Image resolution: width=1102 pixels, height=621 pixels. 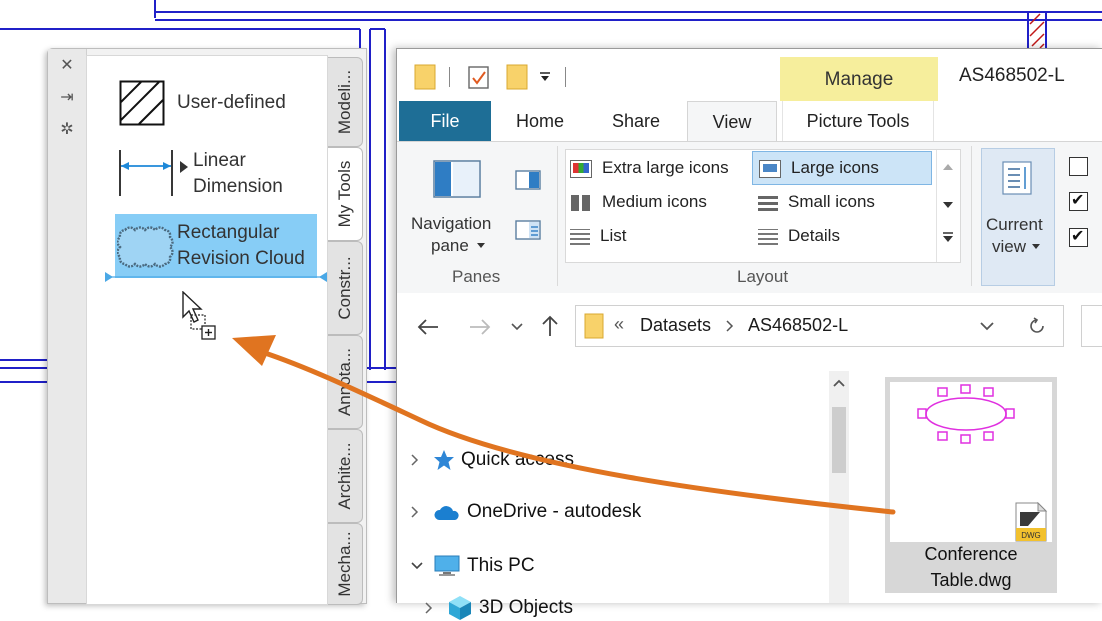 What do you see at coordinates (228, 232) in the screenshot?
I see `tool-label-line1: Rectangular` at bounding box center [228, 232].